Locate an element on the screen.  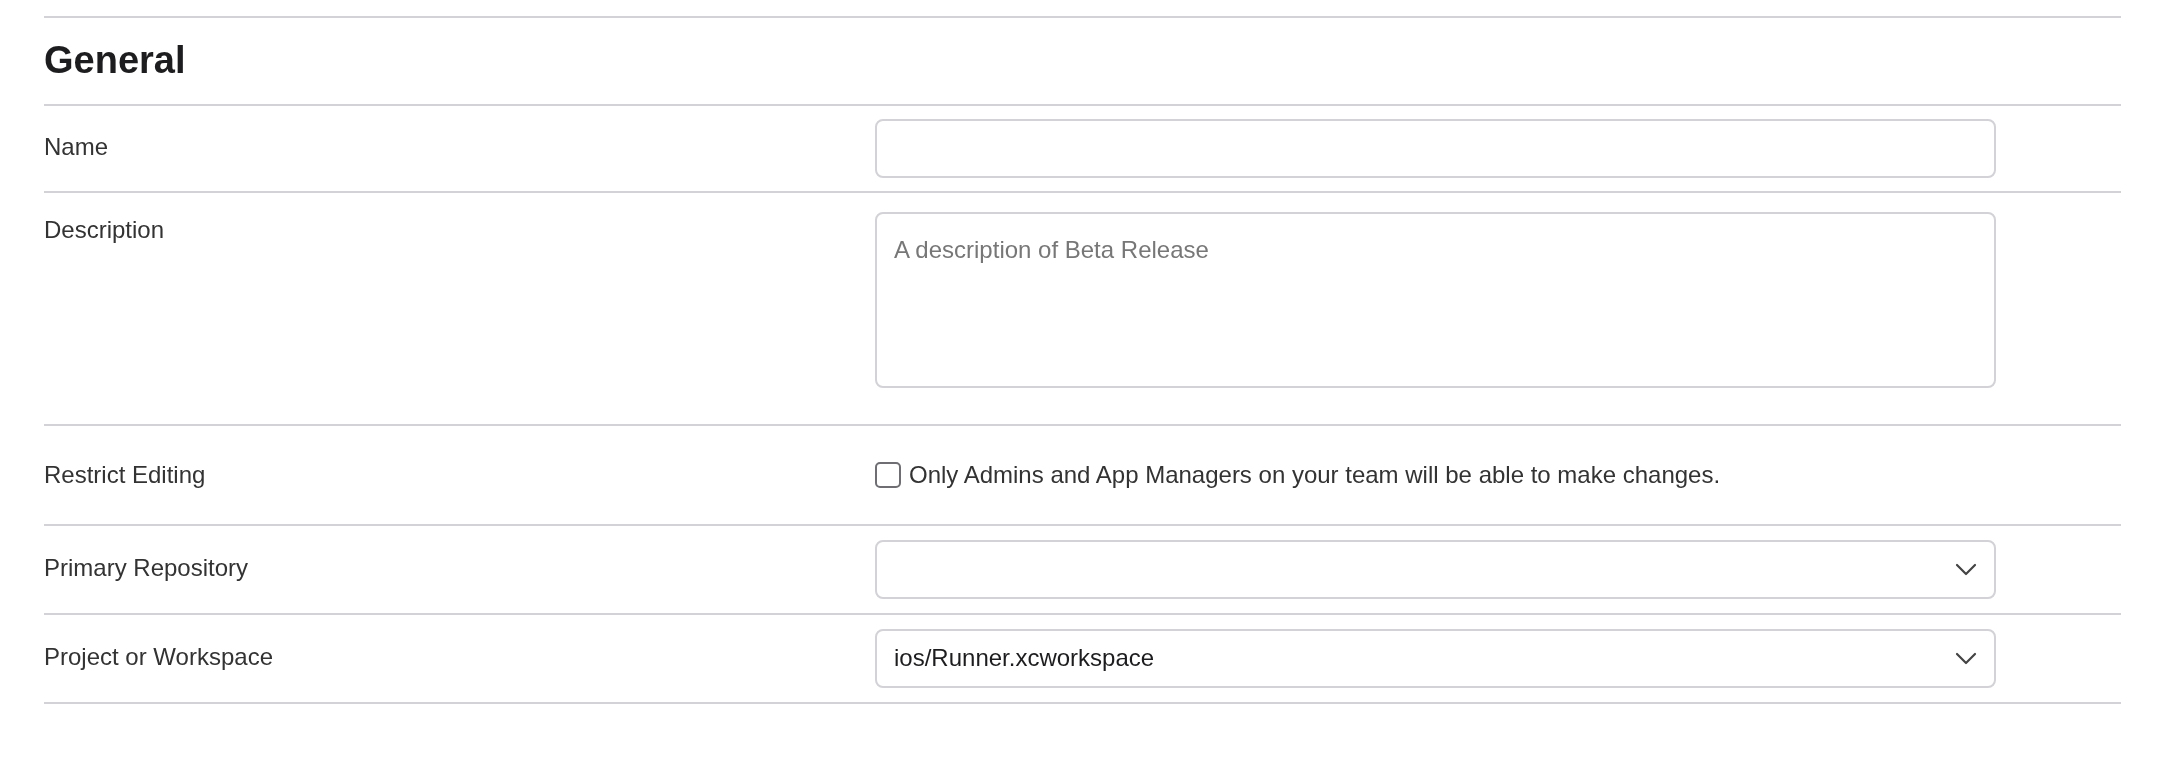
field-label: Name is located at coordinates (76, 146).